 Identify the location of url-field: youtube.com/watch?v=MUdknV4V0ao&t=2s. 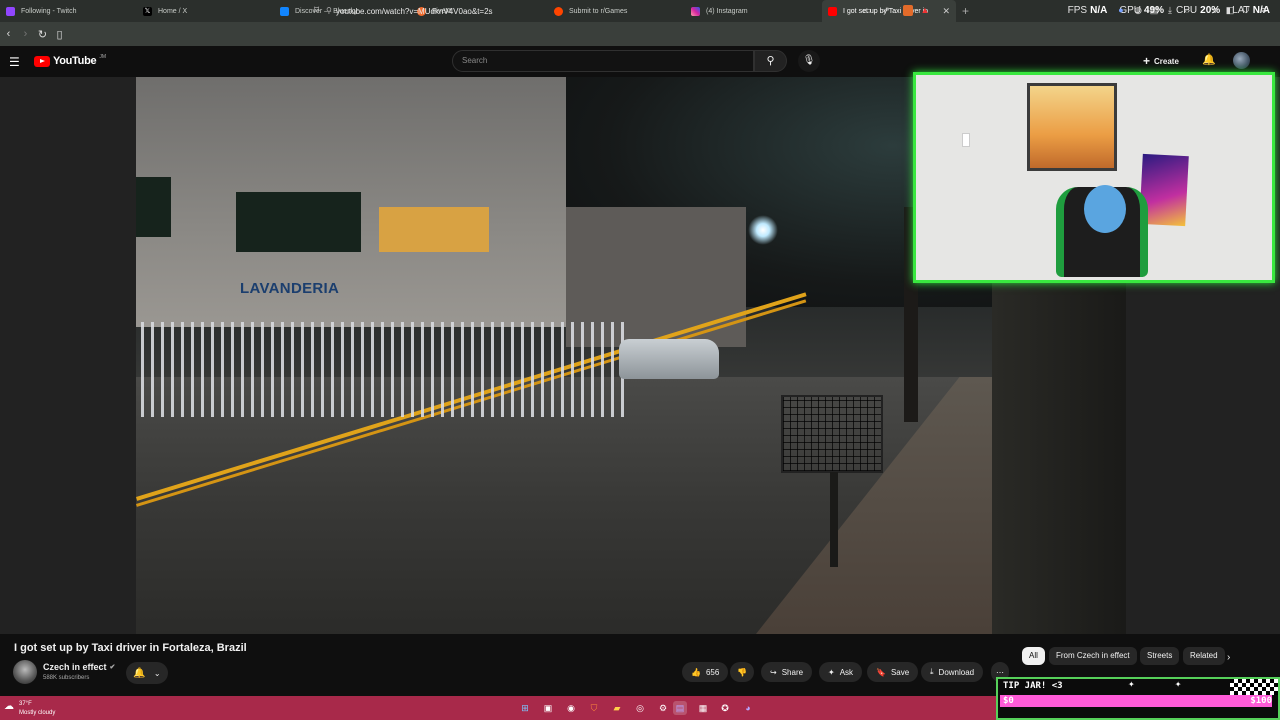
(414, 12).